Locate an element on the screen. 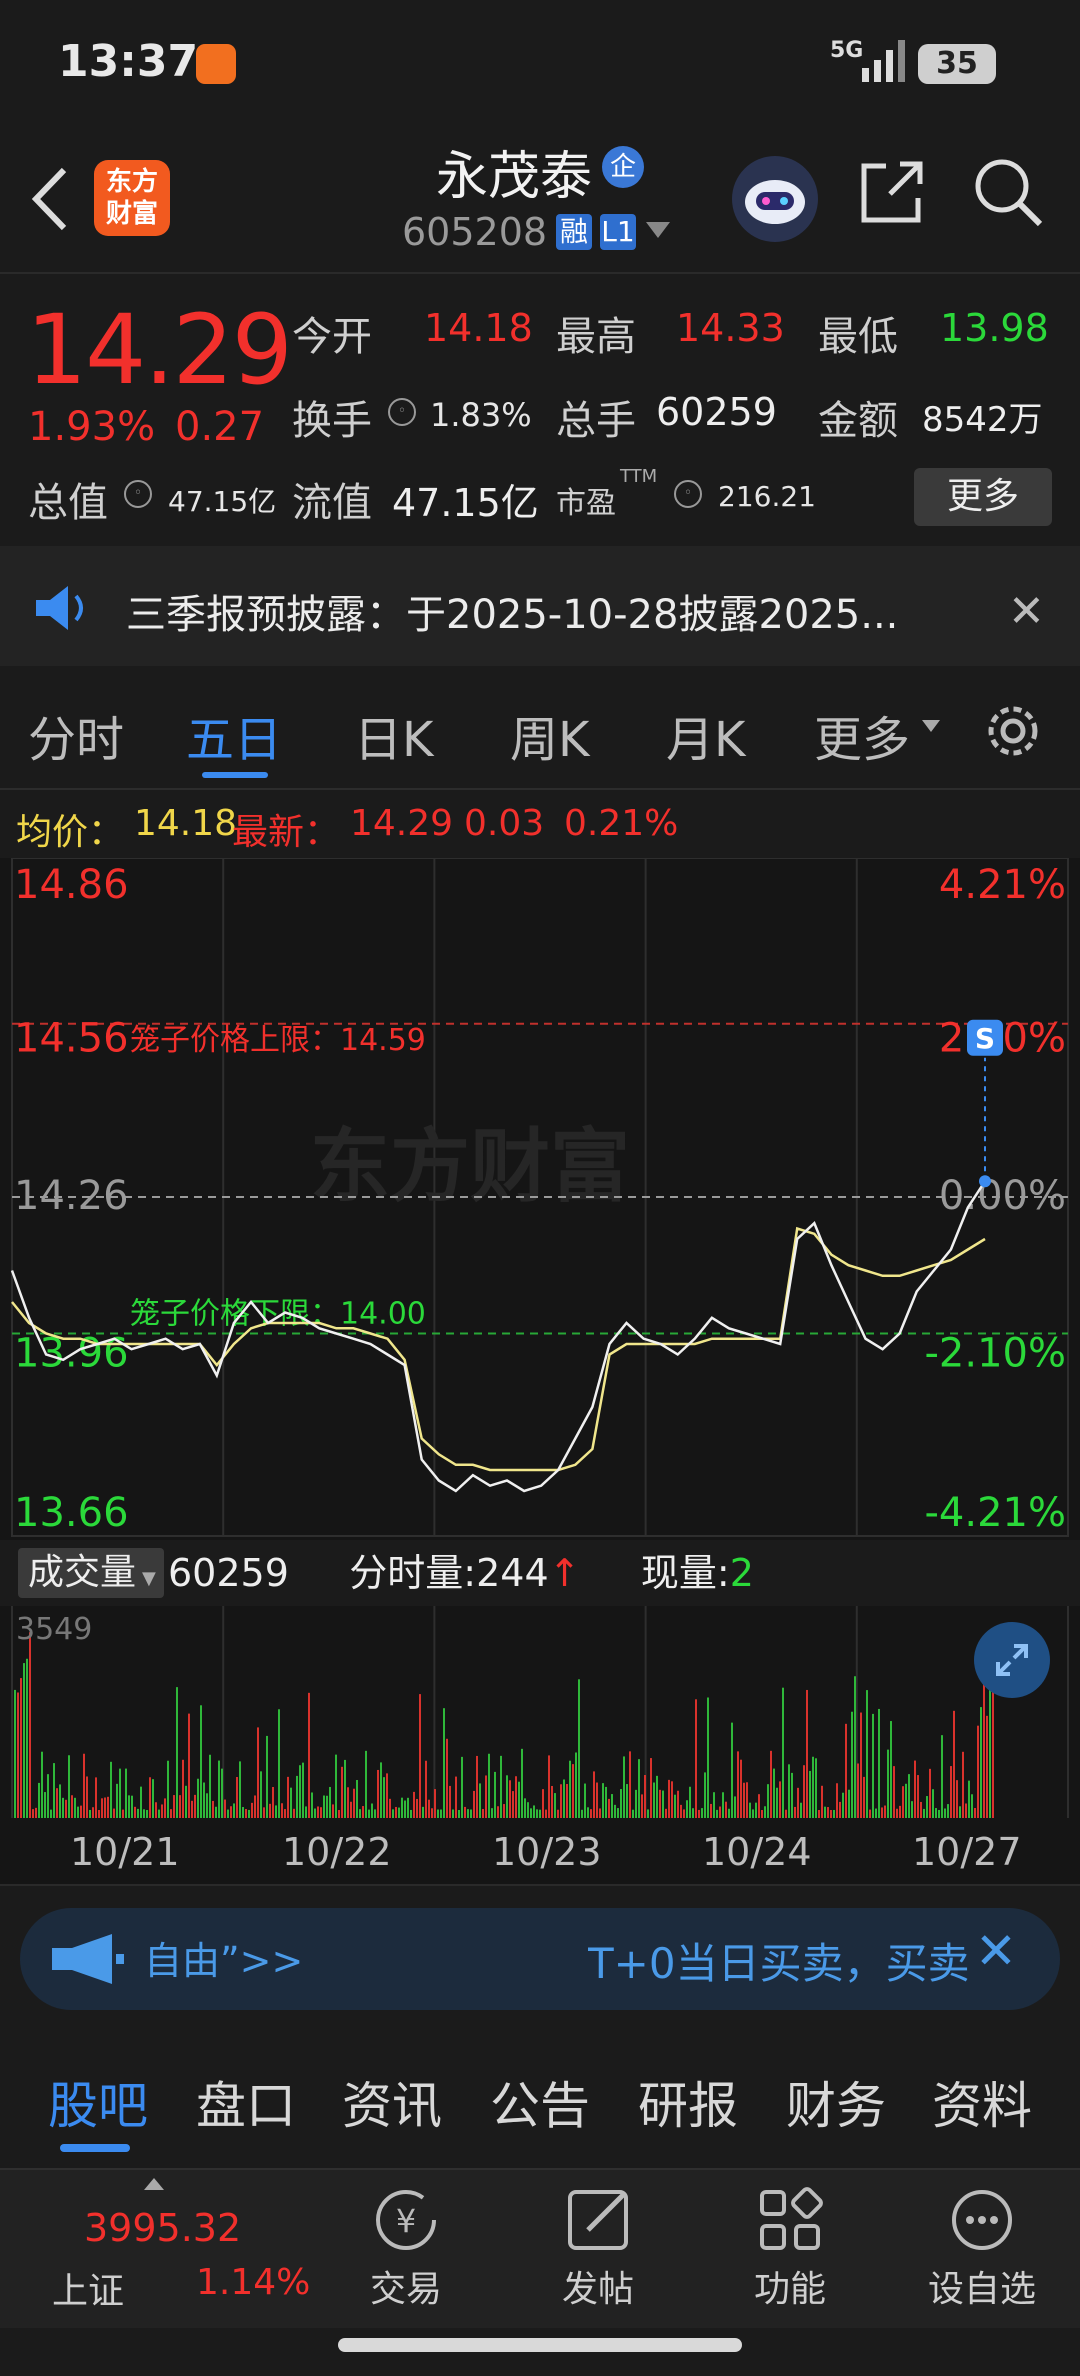  notice-bar: 三季报预披露：于2025-10-28披露2025... ✕ is located at coordinates (540, 606).